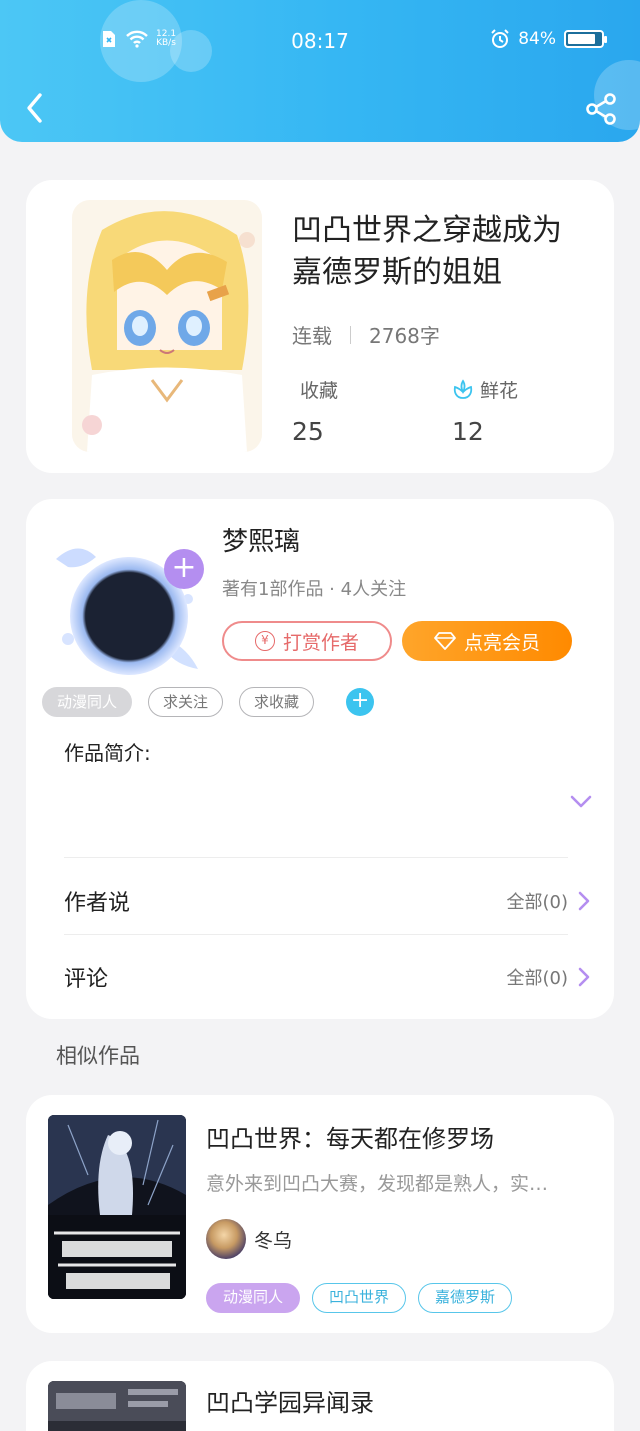  What do you see at coordinates (463, 388) in the screenshot?
I see `flower-icon` at bounding box center [463, 388].